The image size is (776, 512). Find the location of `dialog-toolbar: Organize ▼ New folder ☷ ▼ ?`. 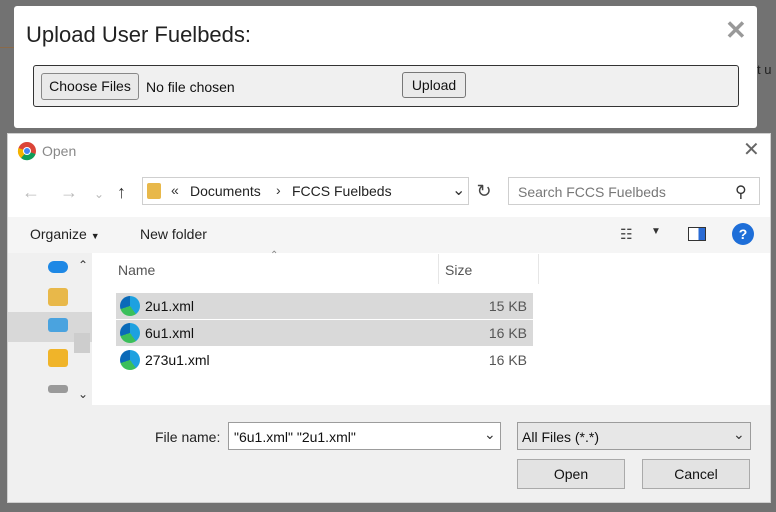

dialog-toolbar: Organize ▼ New folder ☷ ▼ ? is located at coordinates (389, 235).